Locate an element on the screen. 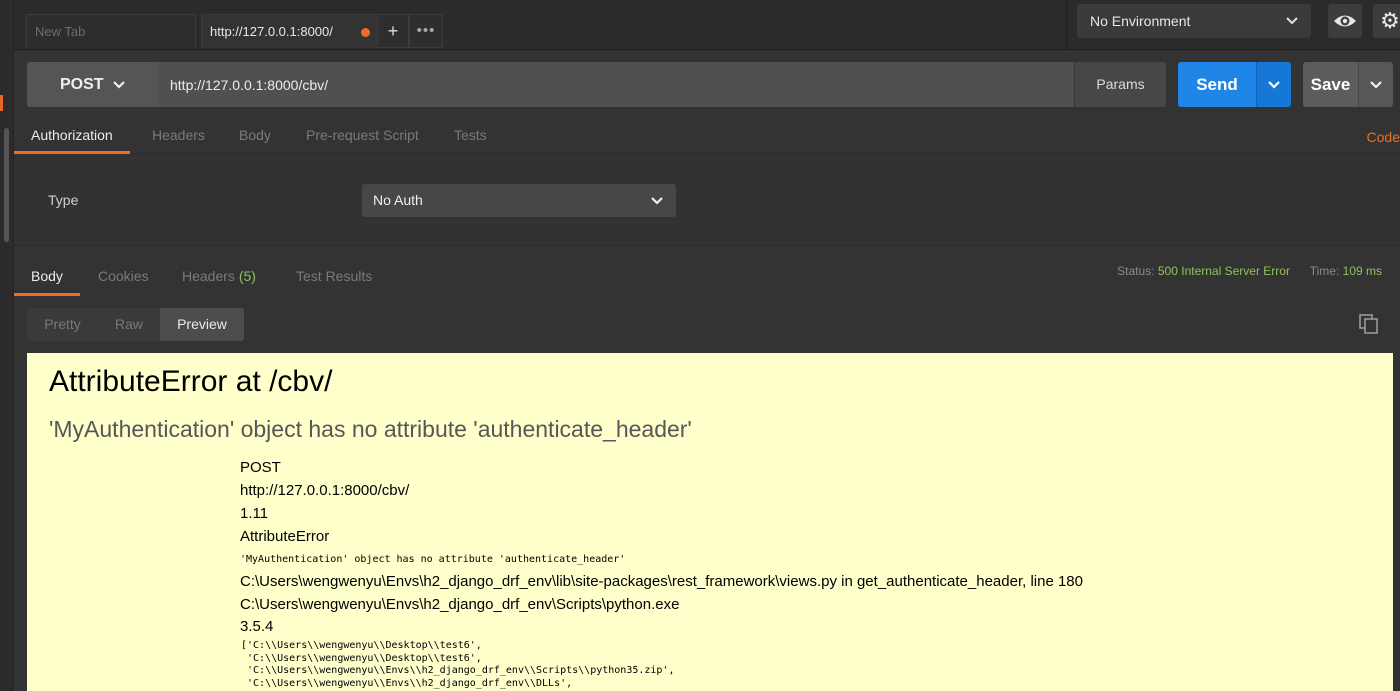 This screenshot has width=1400, height=691. view-preview: Preview is located at coordinates (202, 324).